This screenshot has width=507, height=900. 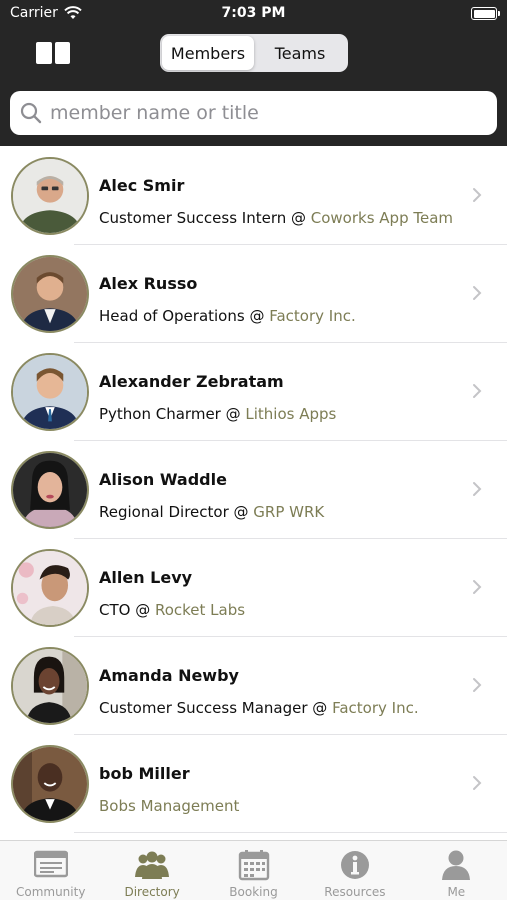 I want to click on tab-community: Community, so click(x=50, y=870).